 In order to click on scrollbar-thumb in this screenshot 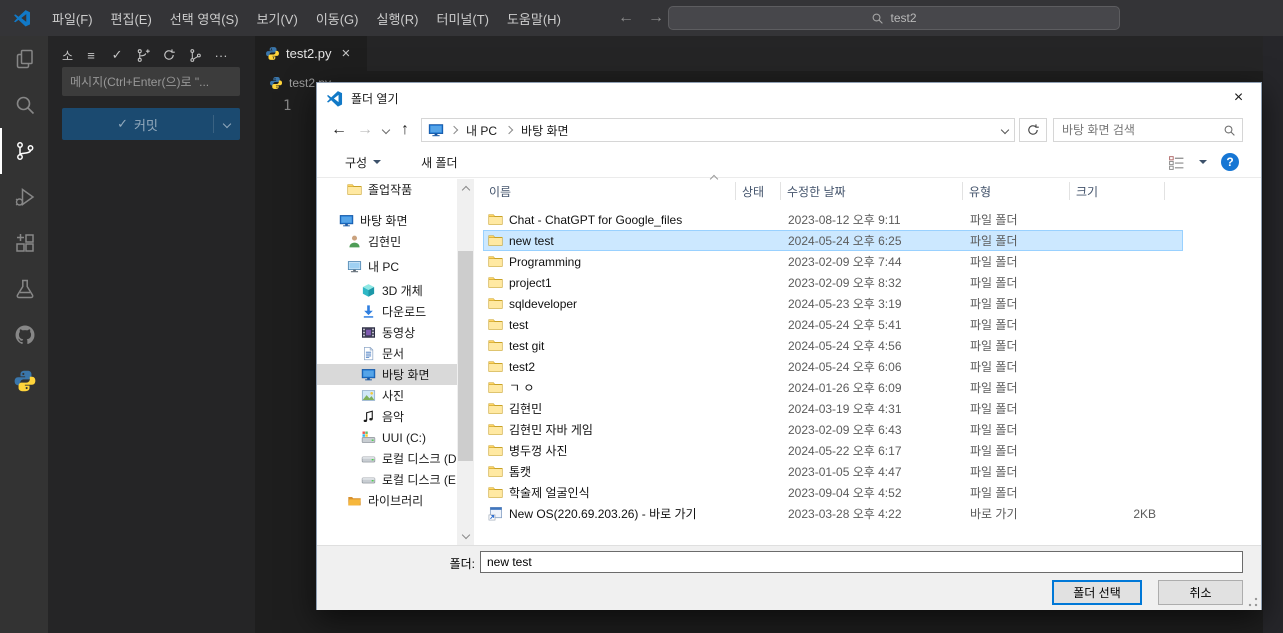, I will do `click(465, 356)`.